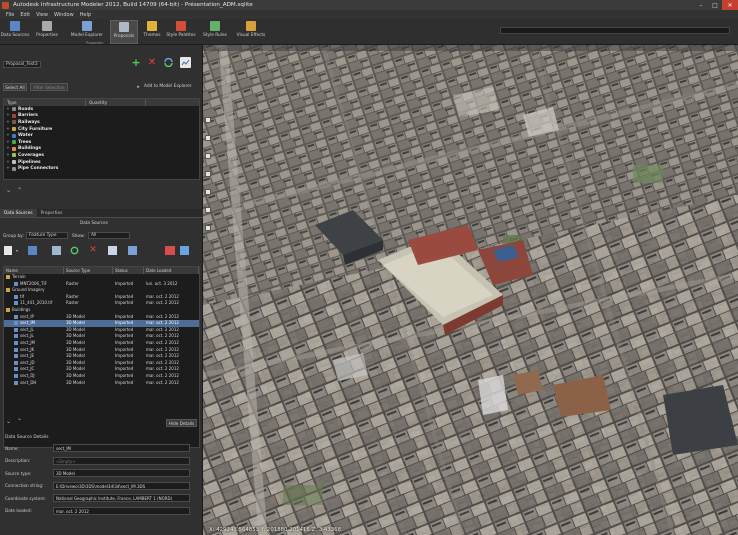 The height and width of the screenshot is (535, 738). What do you see at coordinates (15, 87) in the screenshot?
I see `select-all-button: Select All` at bounding box center [15, 87].